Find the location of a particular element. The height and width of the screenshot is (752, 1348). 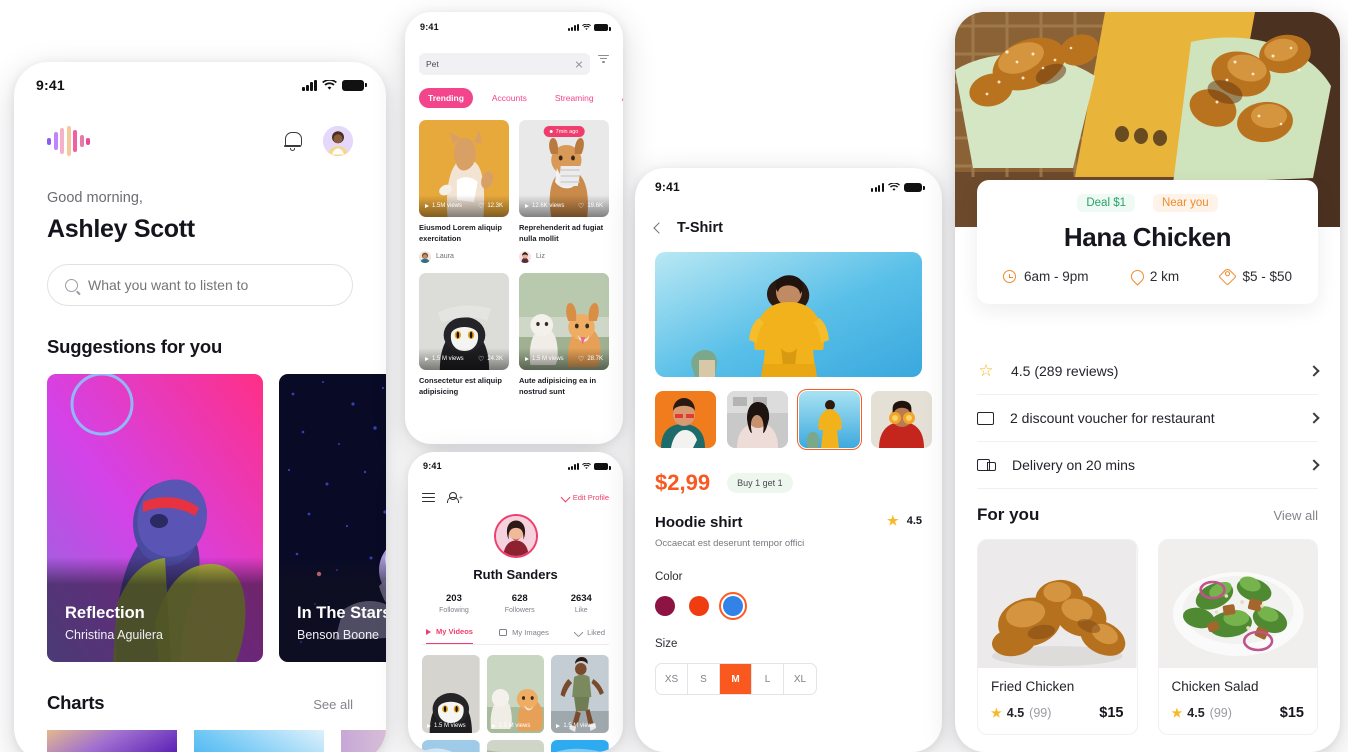

search-bar is located at coordinates (200, 285).